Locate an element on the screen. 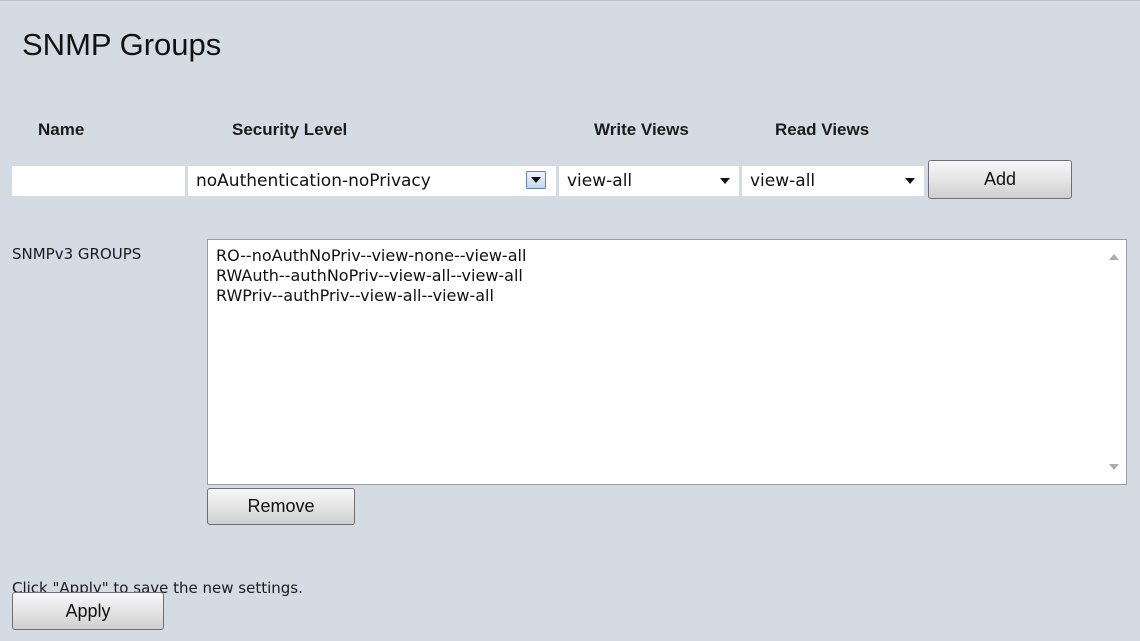 The width and height of the screenshot is (1140, 641). list-item: RWPriv--authPriv--view-all--view-all is located at coordinates (659, 296).